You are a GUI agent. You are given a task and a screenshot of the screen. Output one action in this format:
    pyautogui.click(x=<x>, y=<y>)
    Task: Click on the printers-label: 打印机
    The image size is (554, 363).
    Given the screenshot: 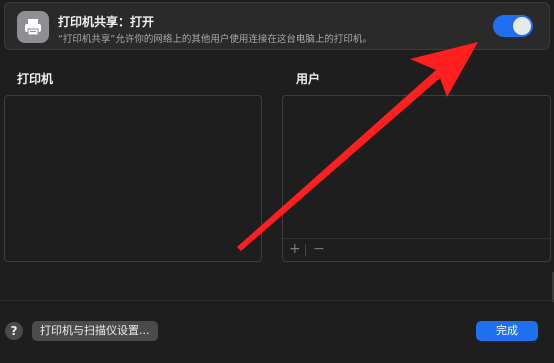 What is the action you would take?
    pyautogui.click(x=35, y=79)
    